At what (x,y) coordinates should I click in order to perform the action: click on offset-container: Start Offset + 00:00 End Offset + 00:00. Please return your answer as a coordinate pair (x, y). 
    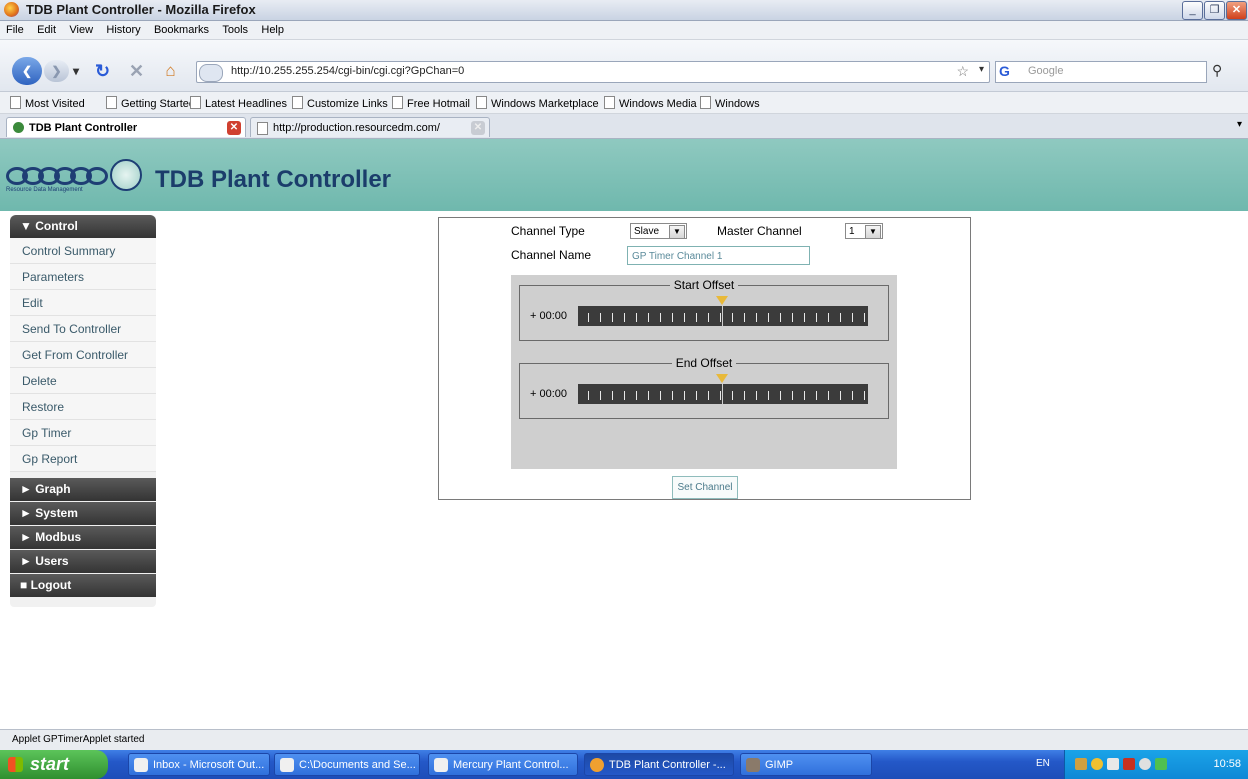
    Looking at the image, I should click on (704, 372).